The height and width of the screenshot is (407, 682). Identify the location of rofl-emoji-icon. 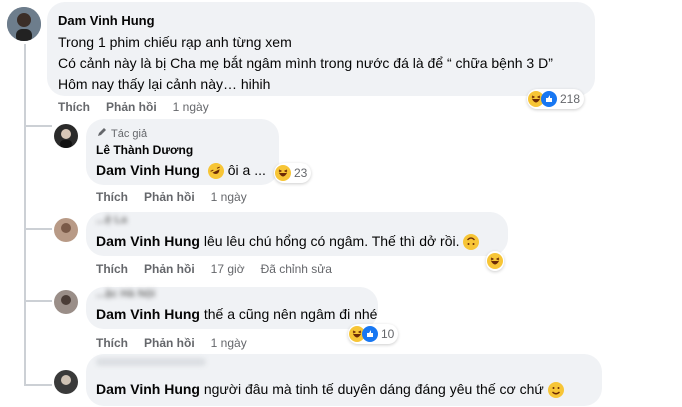
(215, 171).